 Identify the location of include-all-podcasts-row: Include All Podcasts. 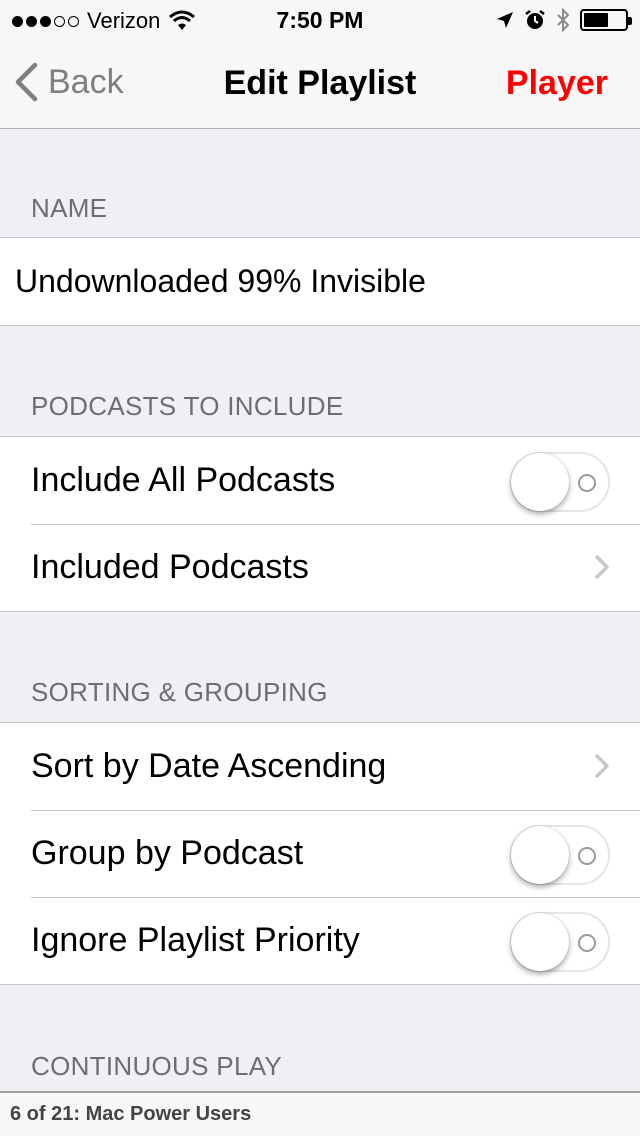
(320, 480).